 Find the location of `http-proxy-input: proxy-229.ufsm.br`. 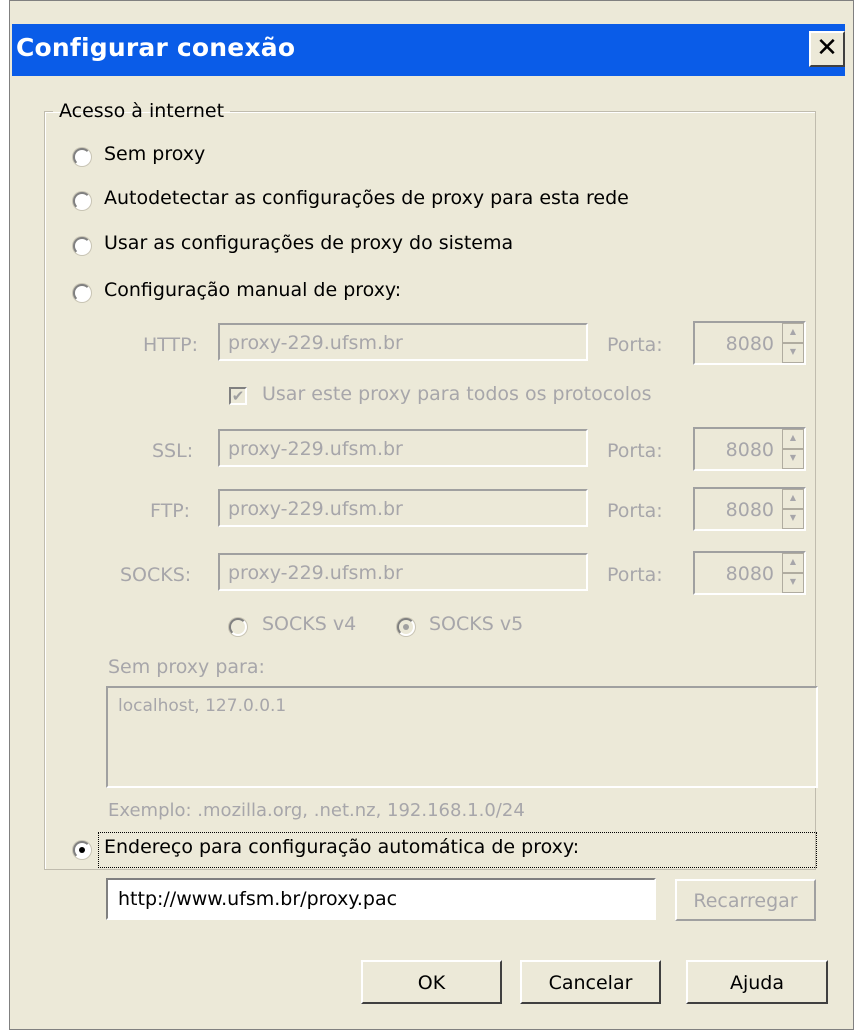

http-proxy-input: proxy-229.ufsm.br is located at coordinates (403, 342).